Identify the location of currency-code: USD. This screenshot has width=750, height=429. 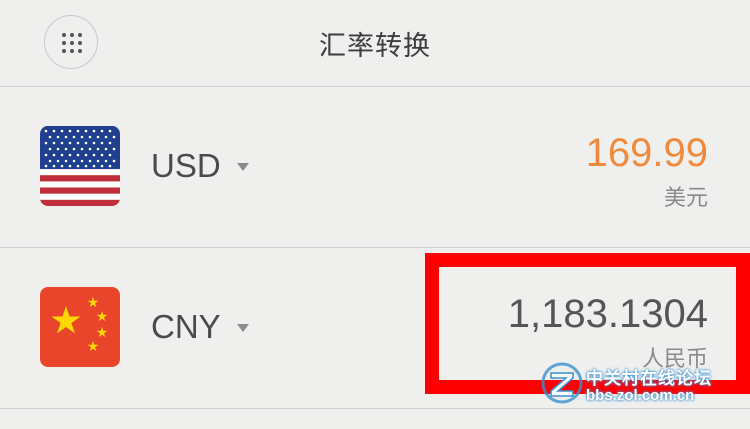
(186, 166).